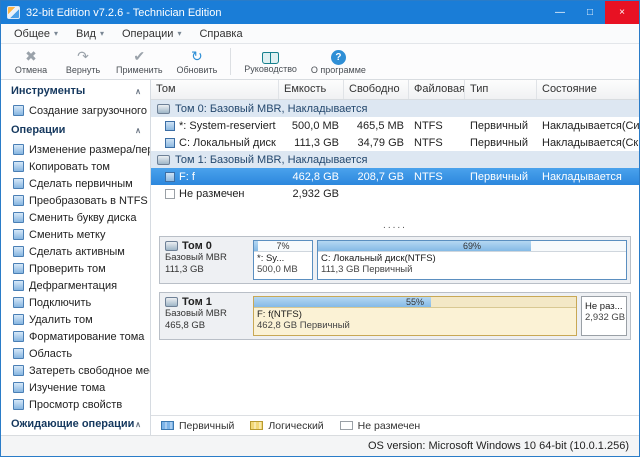 This screenshot has width=640, height=457. What do you see at coordinates (271, 108) in the screenshot?
I see `group-label: Том 0: Базовый MBR, Накладывается` at bounding box center [271, 108].